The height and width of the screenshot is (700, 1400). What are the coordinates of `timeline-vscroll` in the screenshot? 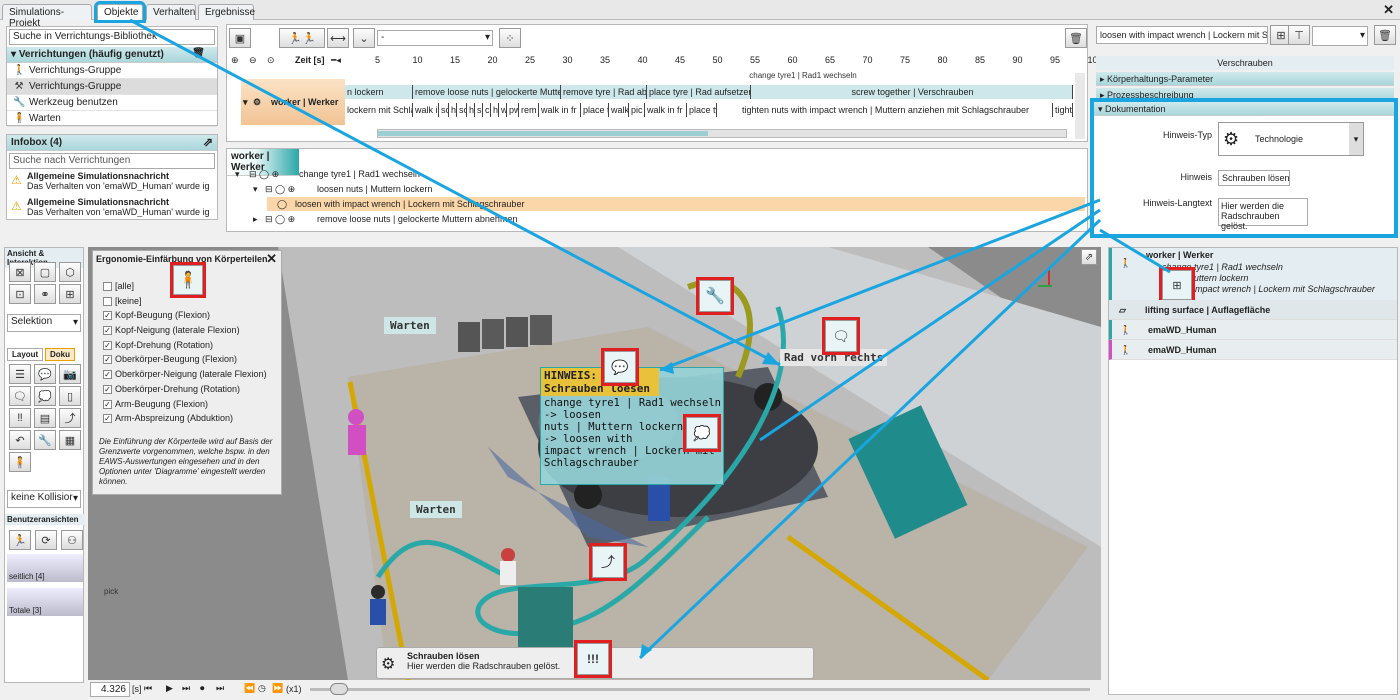 It's located at (1080, 106).